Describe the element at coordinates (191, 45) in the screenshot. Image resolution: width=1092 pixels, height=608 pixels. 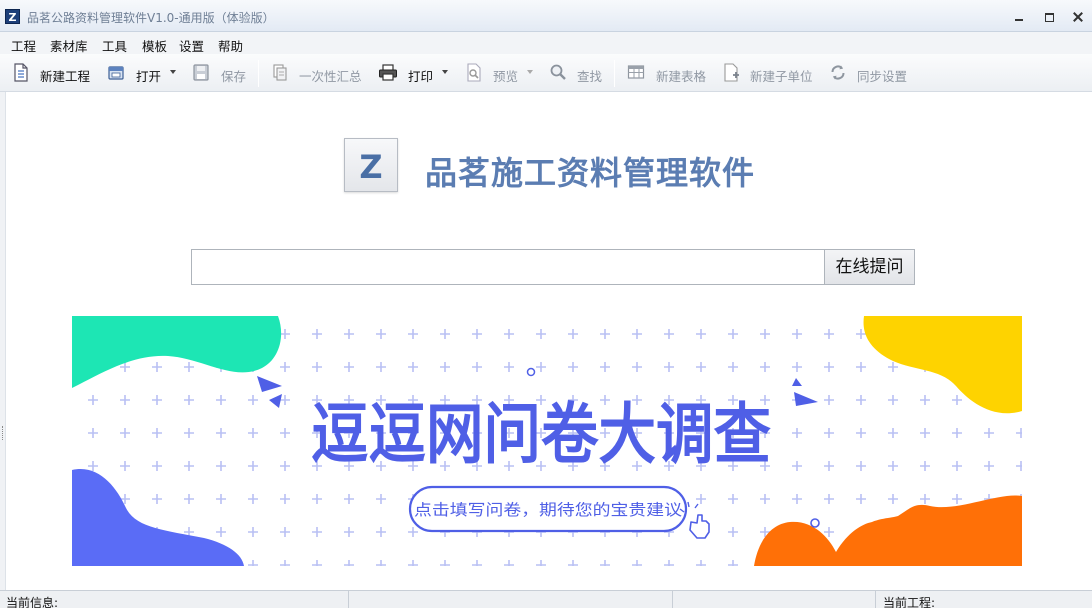
I see `menu-settings: 设置` at that location.